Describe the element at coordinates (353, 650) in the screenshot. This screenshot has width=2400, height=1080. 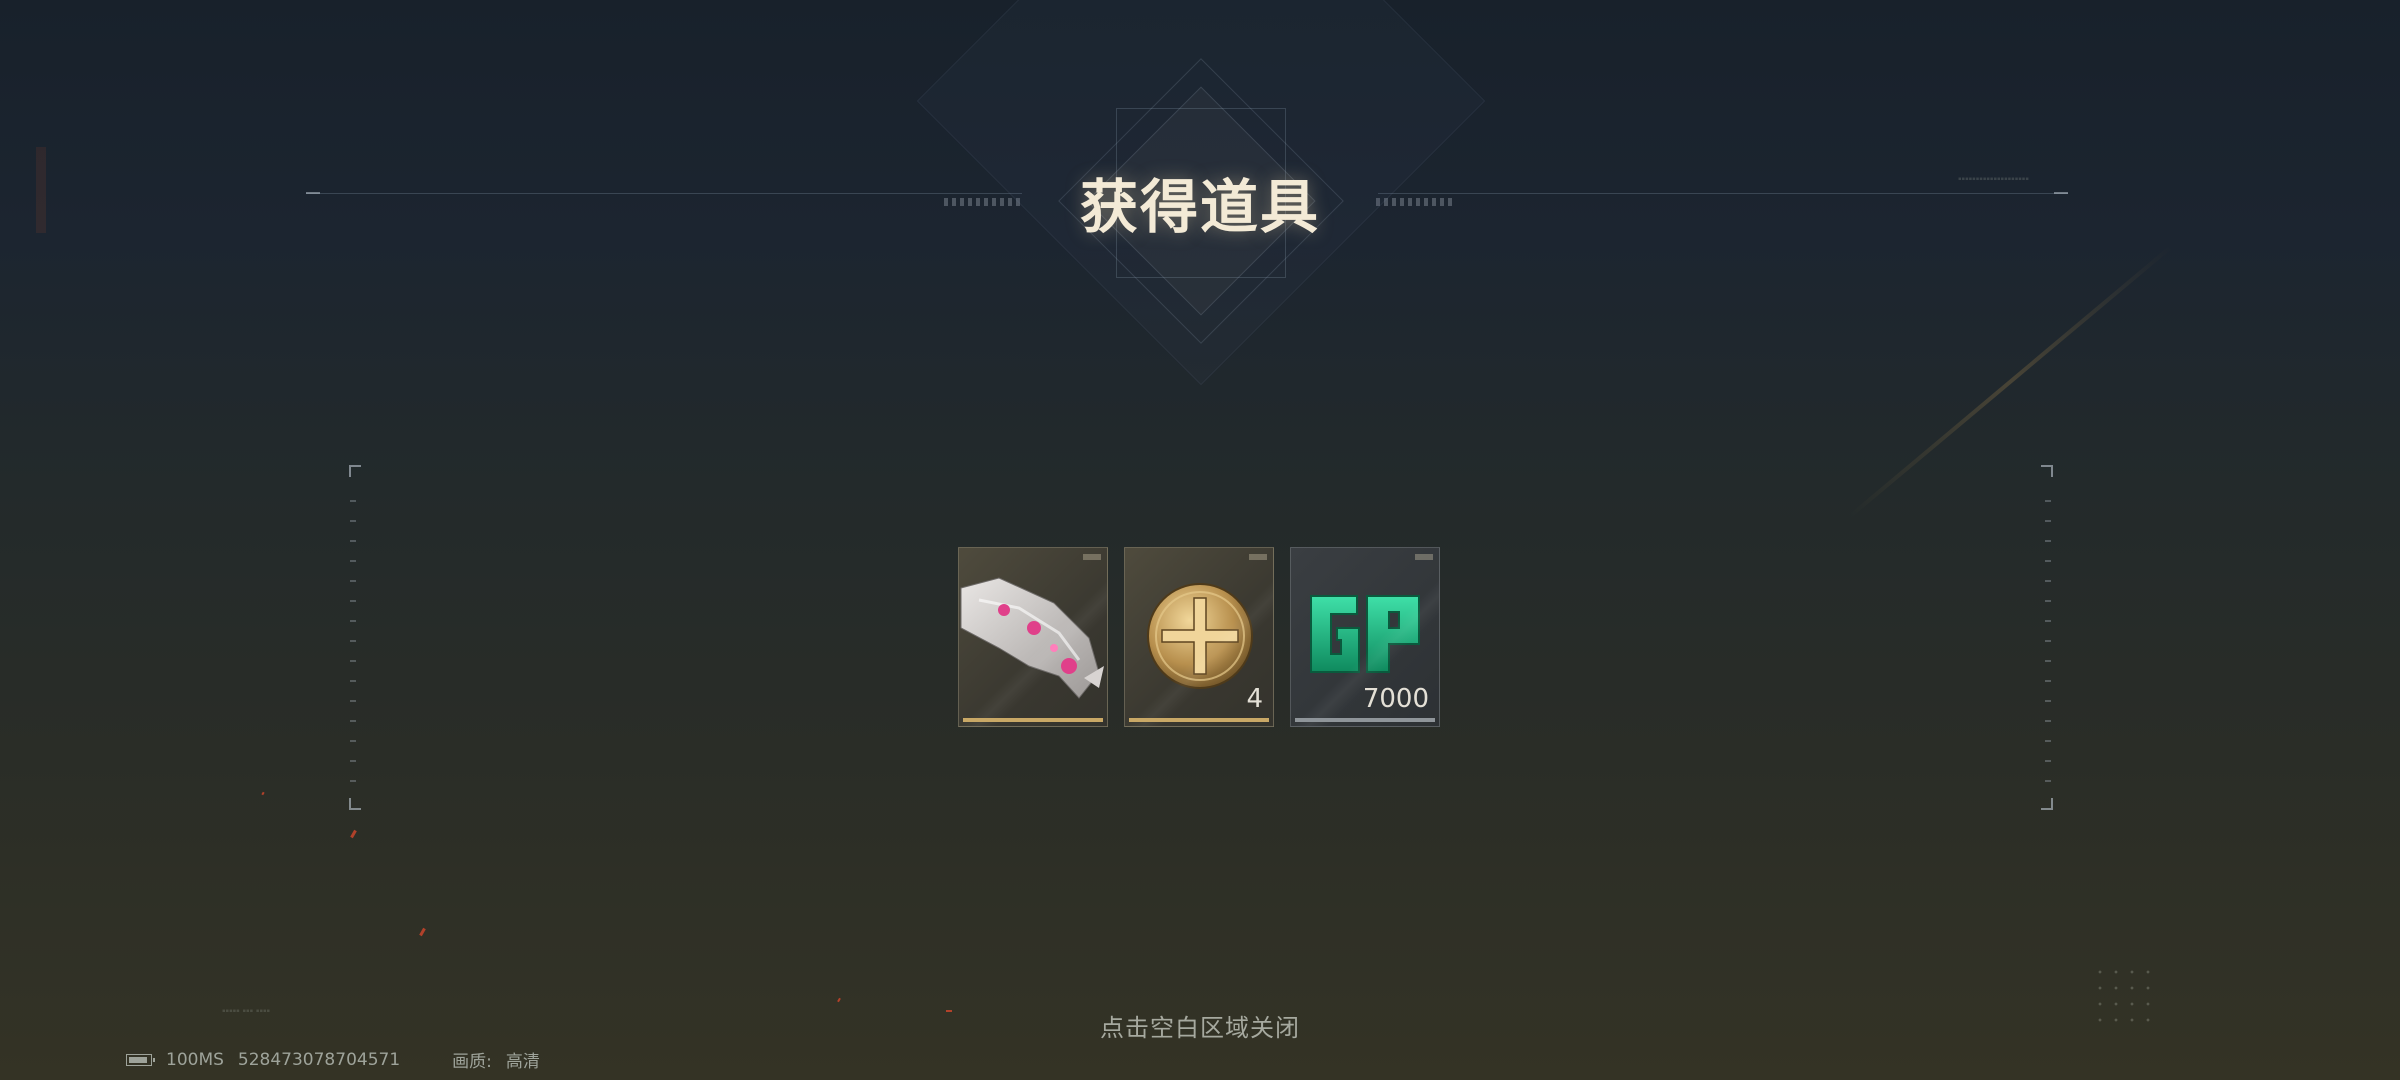
I see `bracket-ticks-left` at that location.